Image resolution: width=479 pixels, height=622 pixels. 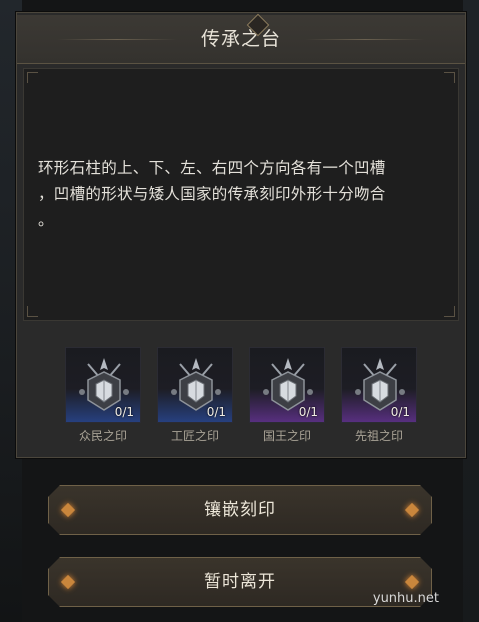 I want to click on watermark: yunhu.net, so click(x=405, y=598).